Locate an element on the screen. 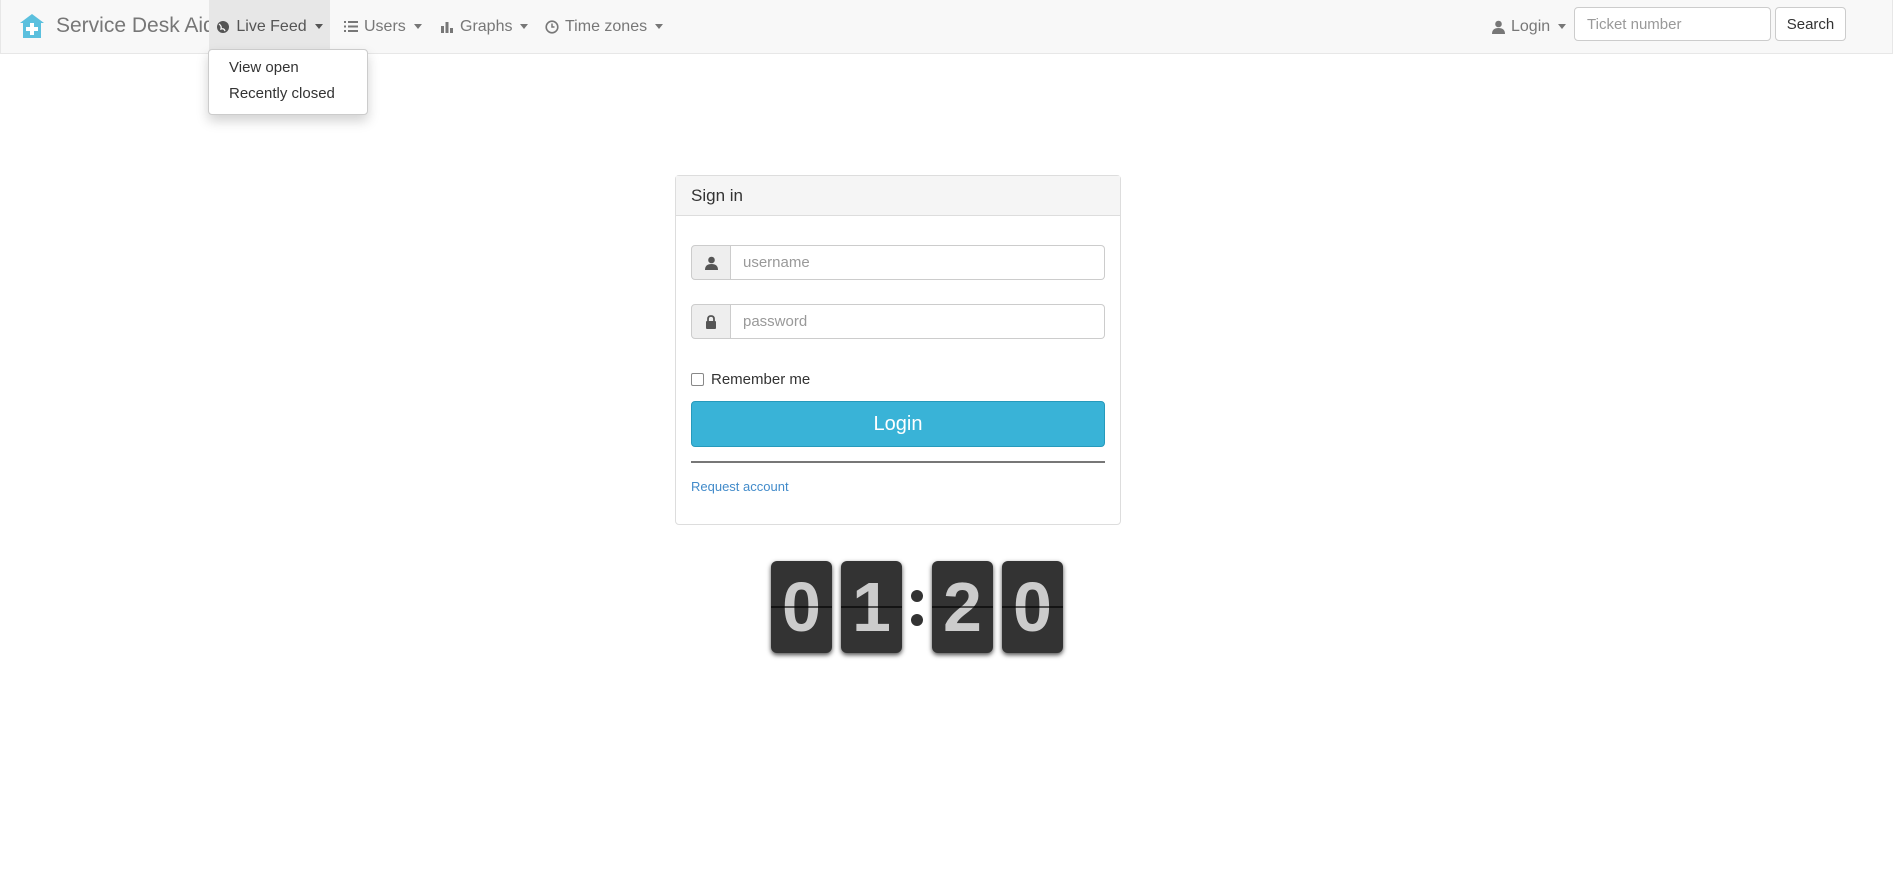  nav-graphs-label: Graphs is located at coordinates (486, 26).